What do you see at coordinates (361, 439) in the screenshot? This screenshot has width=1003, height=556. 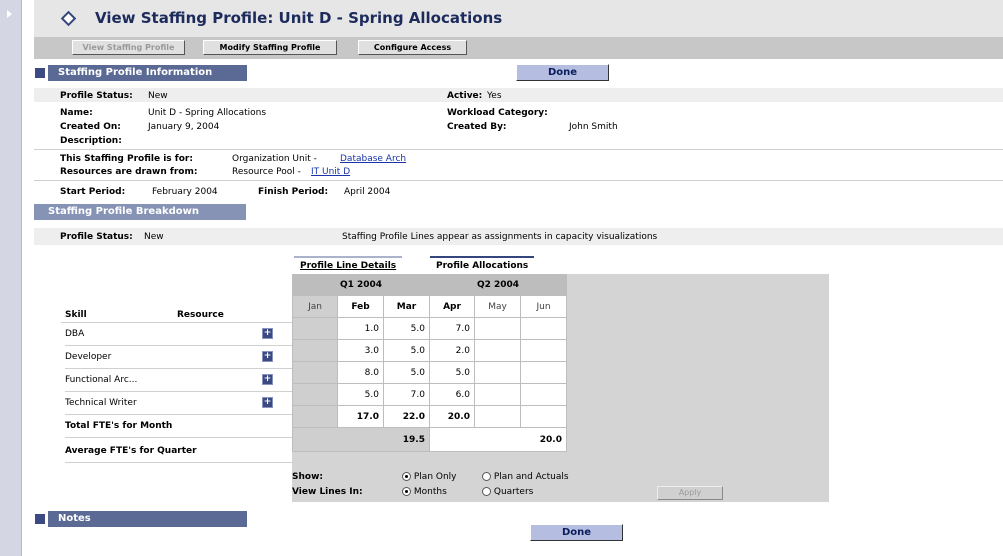 I see `cell: 19.5` at bounding box center [361, 439].